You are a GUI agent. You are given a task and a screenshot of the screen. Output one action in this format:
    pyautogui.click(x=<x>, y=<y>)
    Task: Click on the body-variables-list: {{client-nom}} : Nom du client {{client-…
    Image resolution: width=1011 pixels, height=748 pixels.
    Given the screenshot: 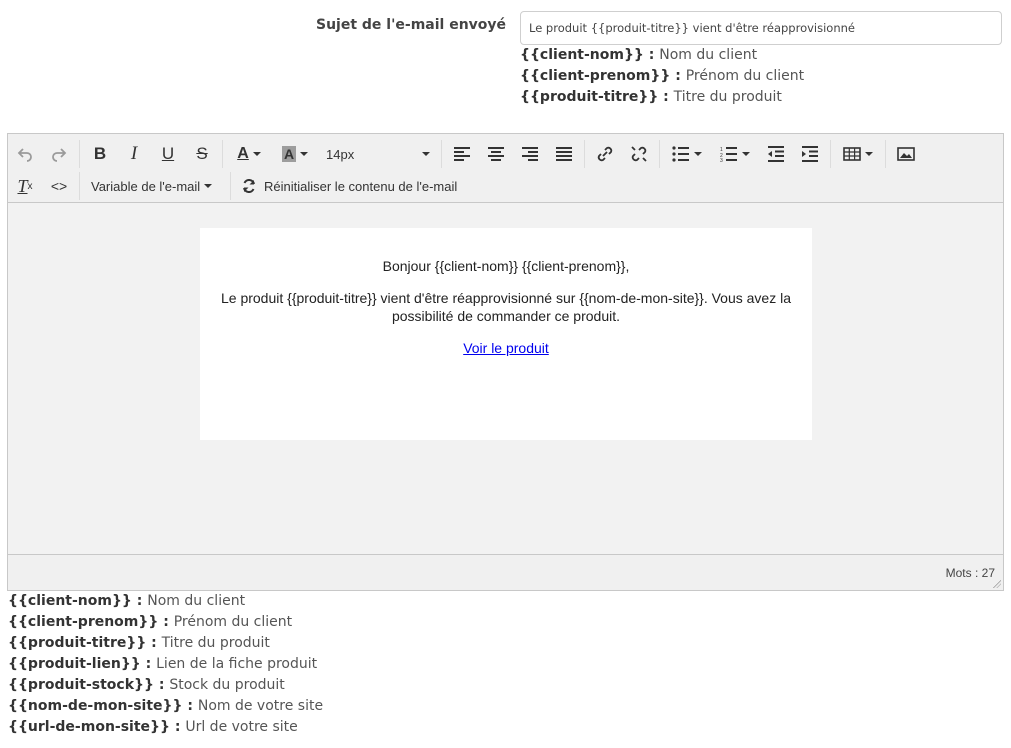 What is the action you would take?
    pyautogui.click(x=165, y=664)
    